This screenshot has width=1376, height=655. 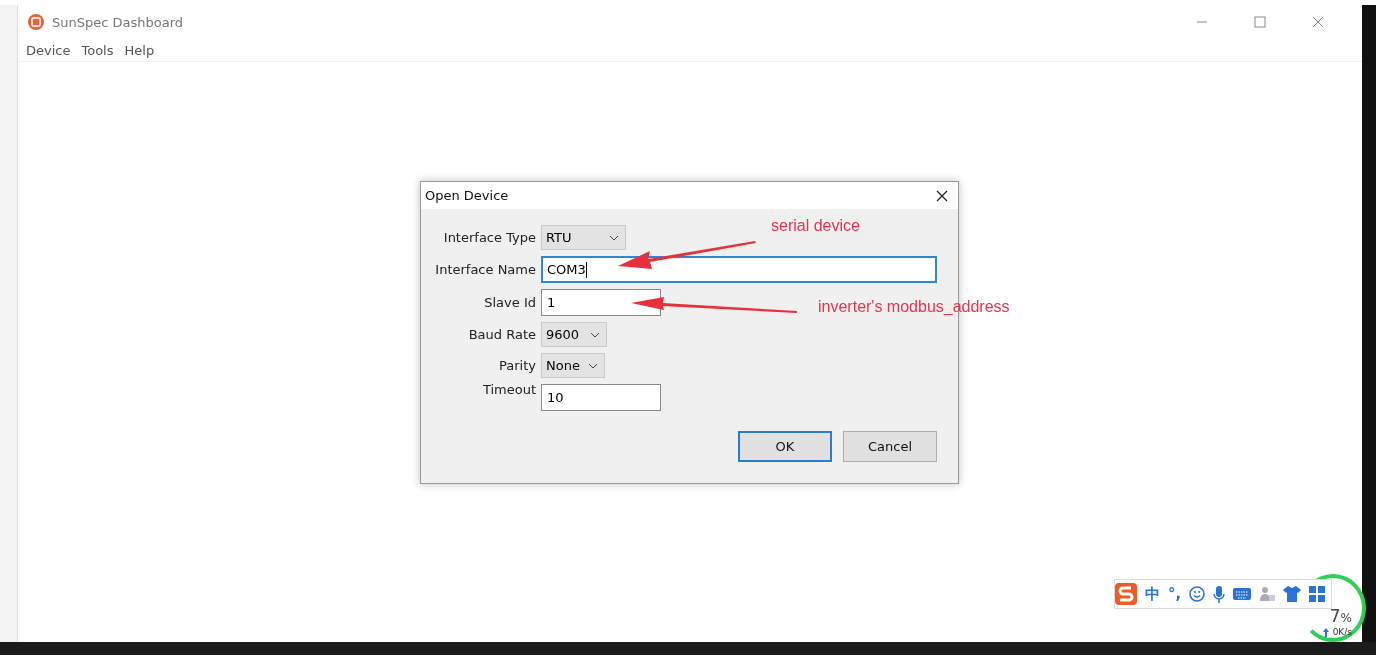 I want to click on upload-arrow-icon, so click(x=1325, y=632).